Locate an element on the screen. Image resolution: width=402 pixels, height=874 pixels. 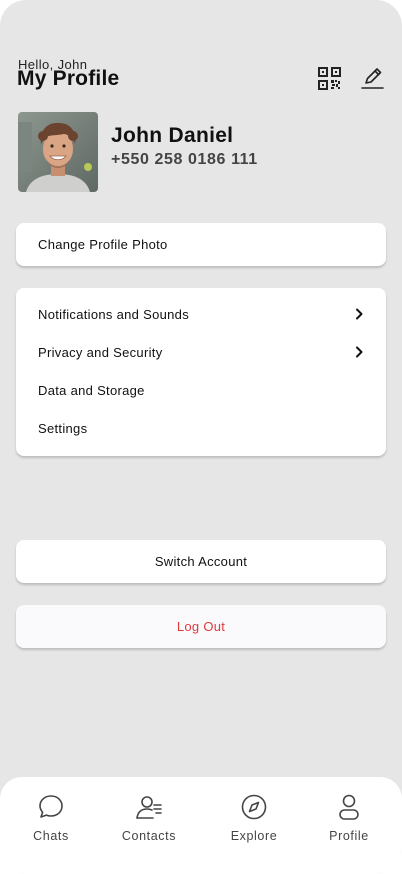
compass-icon is located at coordinates (254, 807).